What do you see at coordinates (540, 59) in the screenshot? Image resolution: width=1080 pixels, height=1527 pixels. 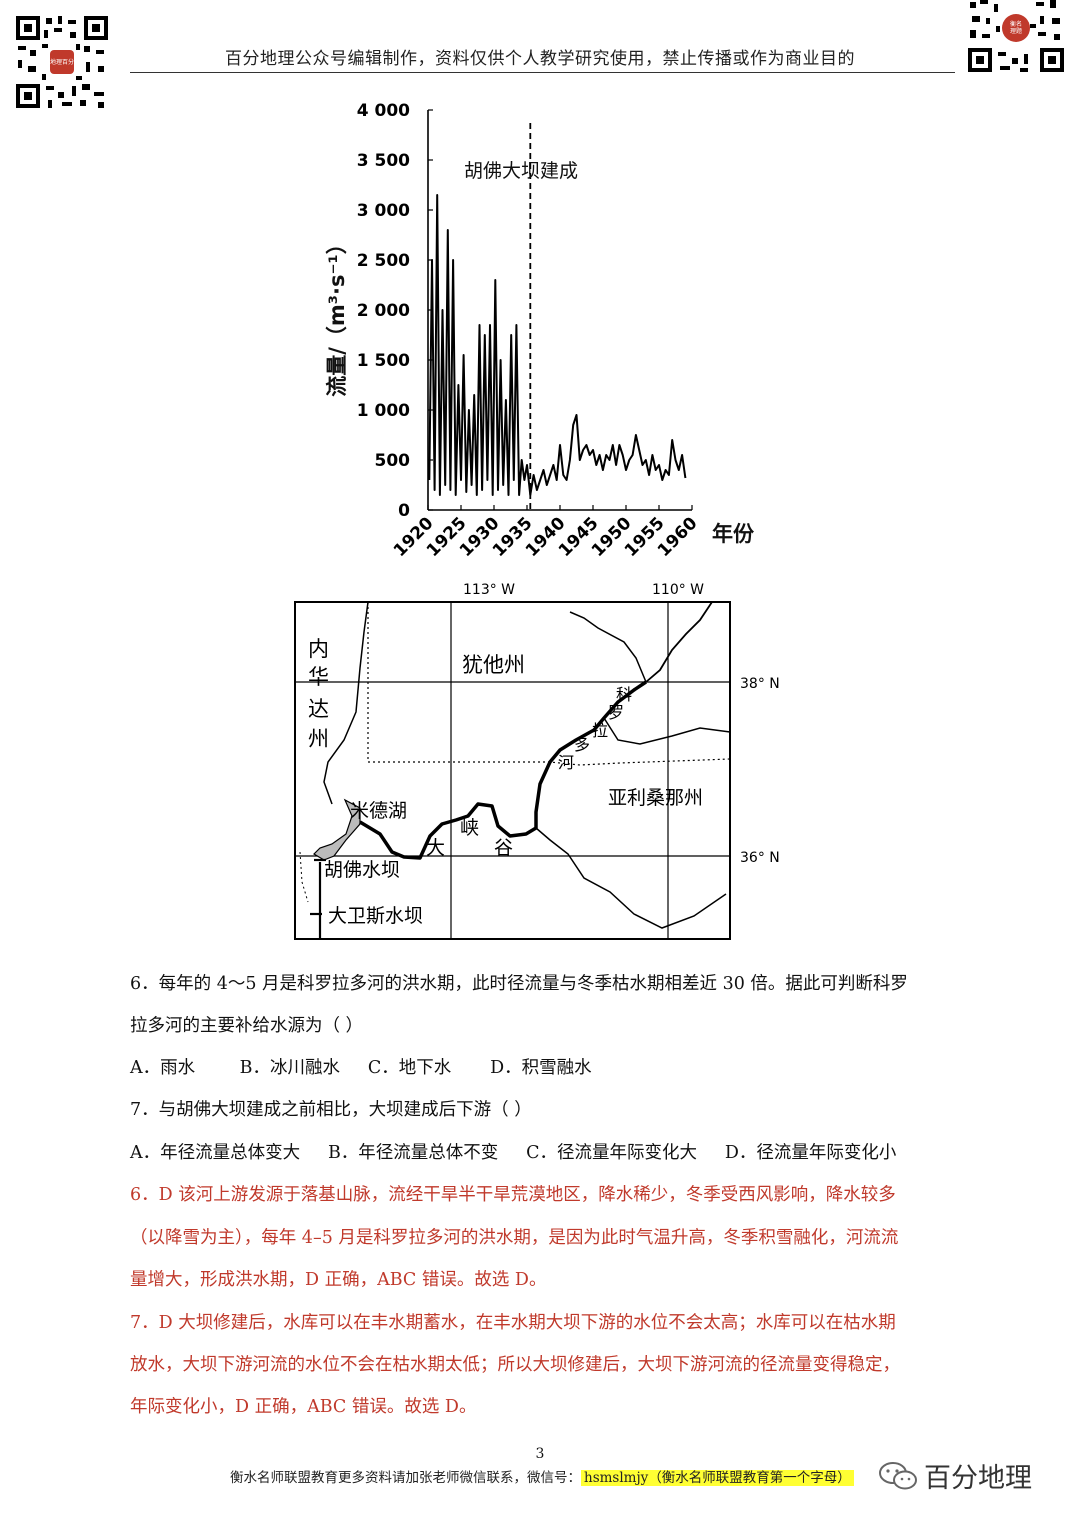 I see `header-notice: 百分地理公众号编辑制作，资料仅供个人教学研究使用，禁止传播或作为商业目的` at bounding box center [540, 59].